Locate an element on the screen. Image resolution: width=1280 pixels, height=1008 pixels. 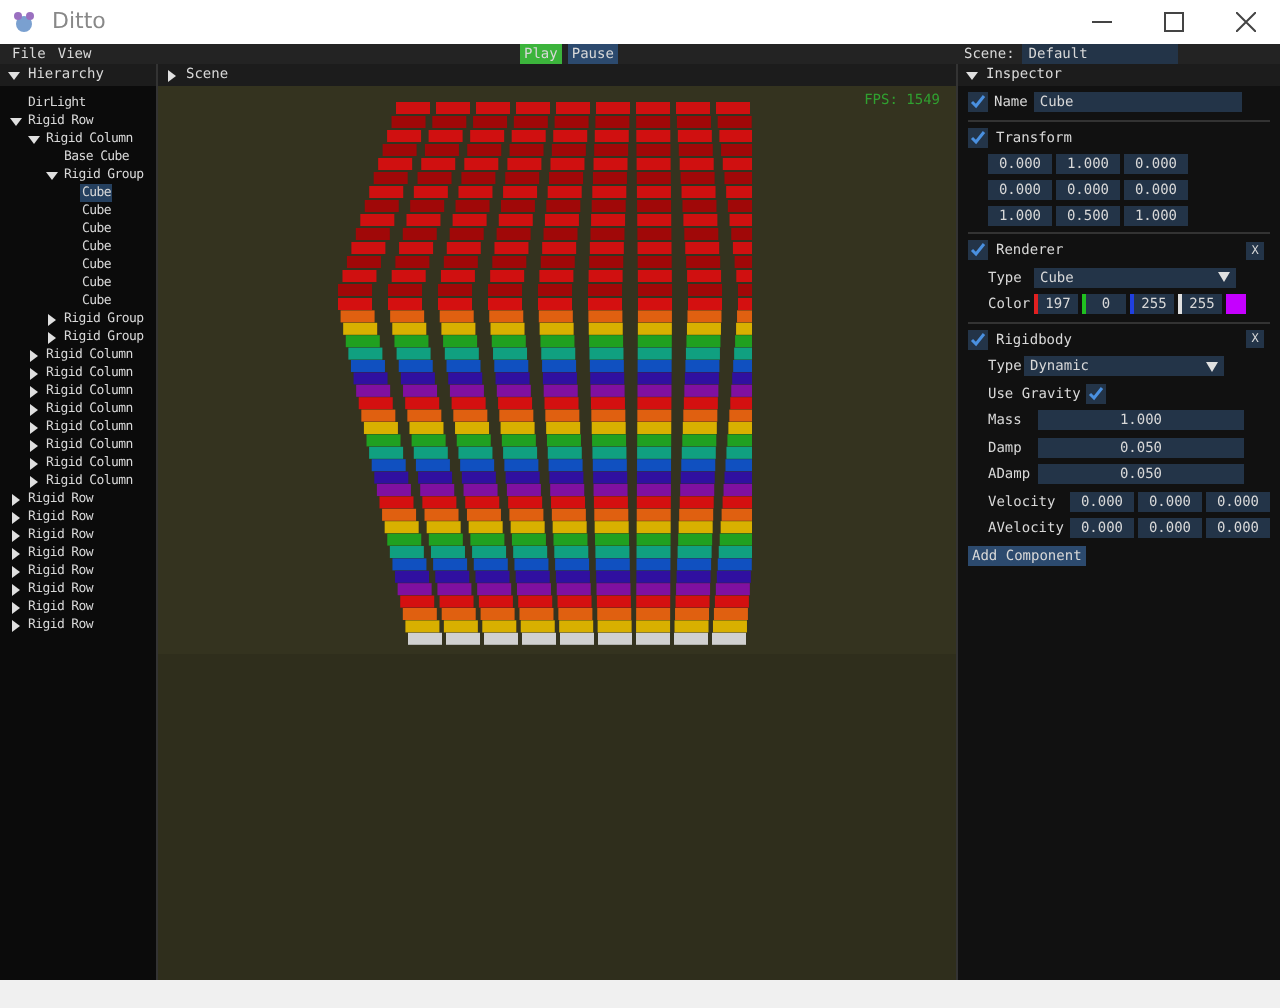
window-title: Ditto is located at coordinates (79, 21).